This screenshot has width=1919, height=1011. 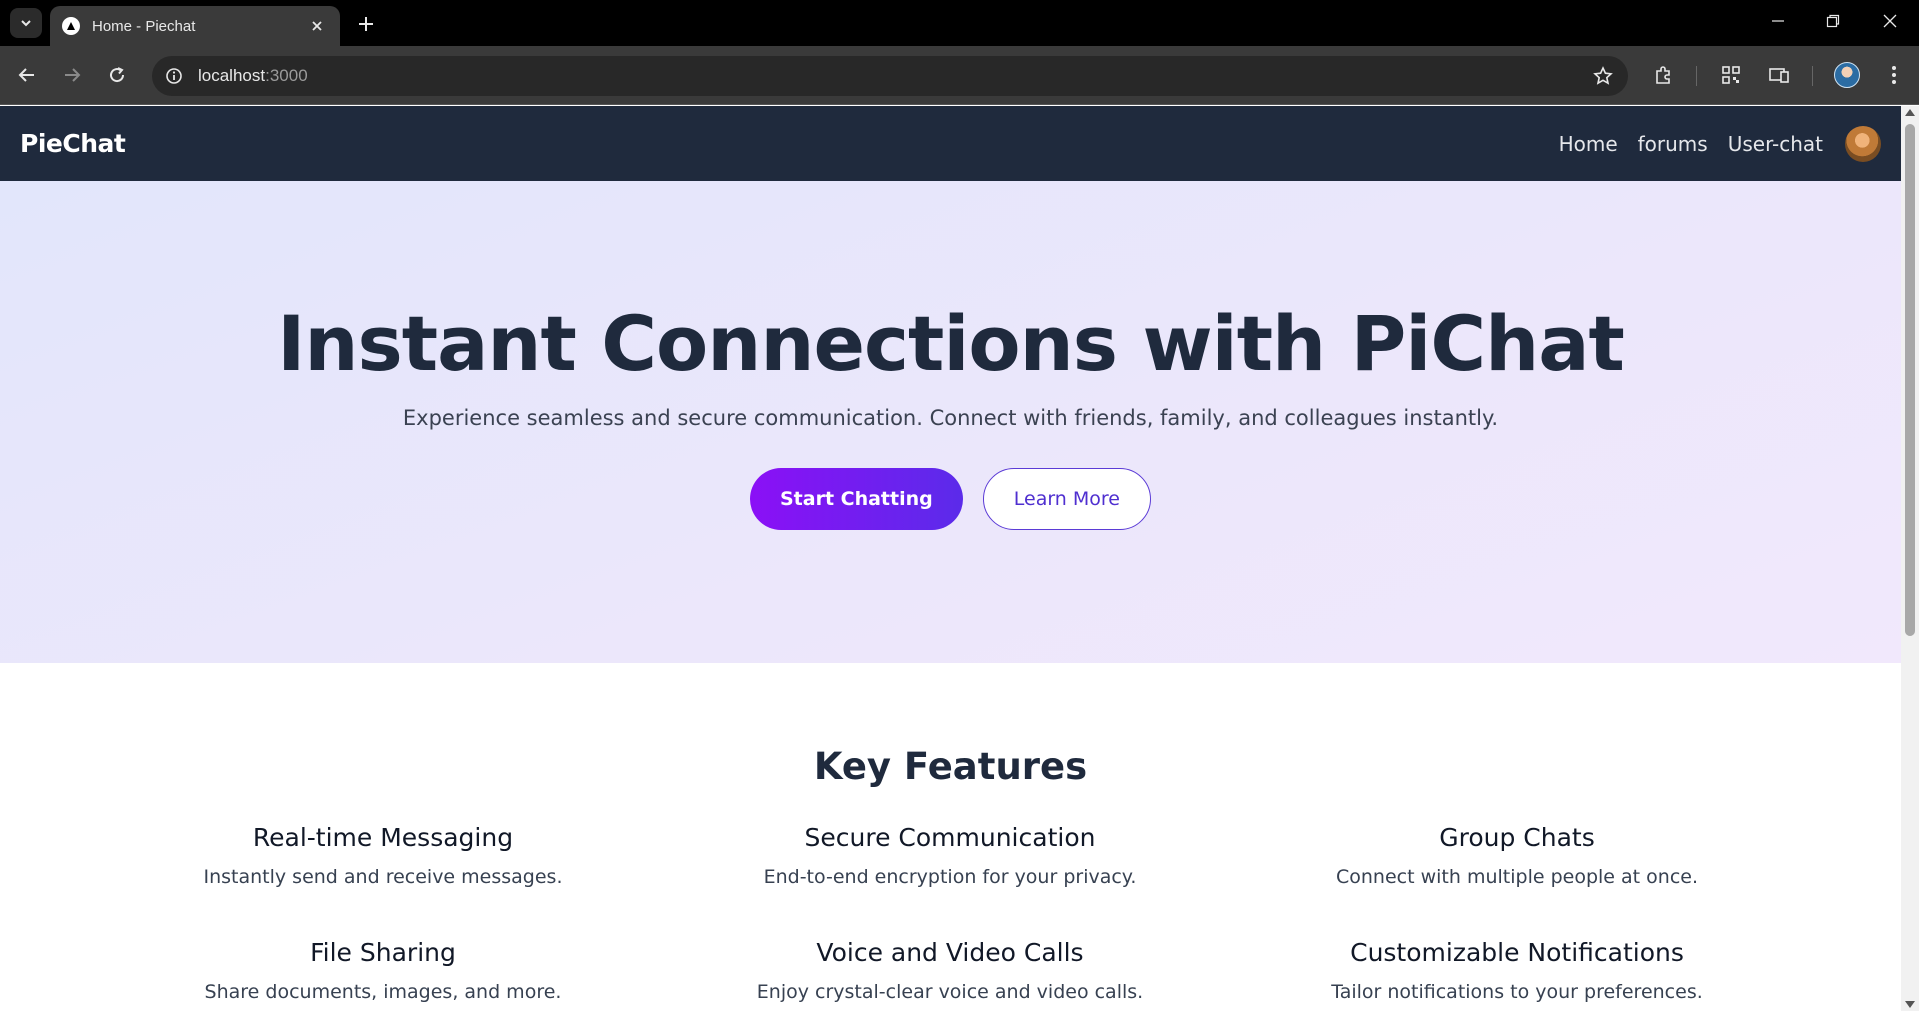 What do you see at coordinates (950, 766) in the screenshot?
I see `features-title: Key Features` at bounding box center [950, 766].